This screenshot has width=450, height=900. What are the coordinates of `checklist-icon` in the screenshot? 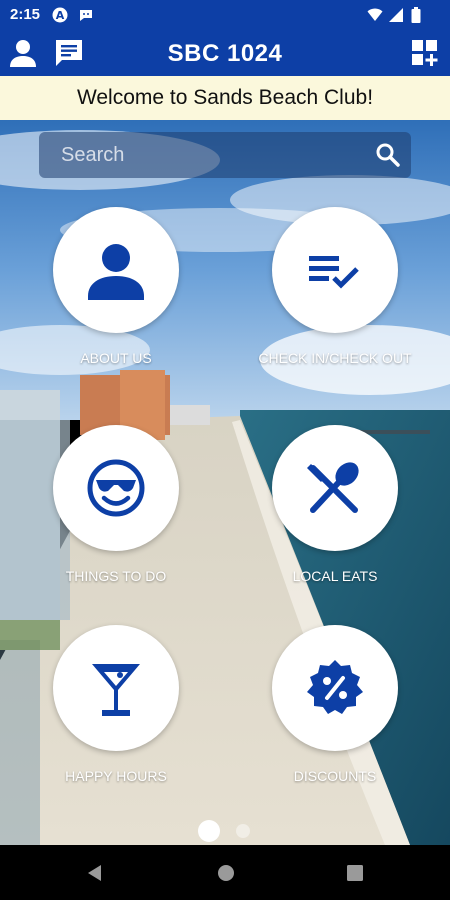 It's located at (334, 272).